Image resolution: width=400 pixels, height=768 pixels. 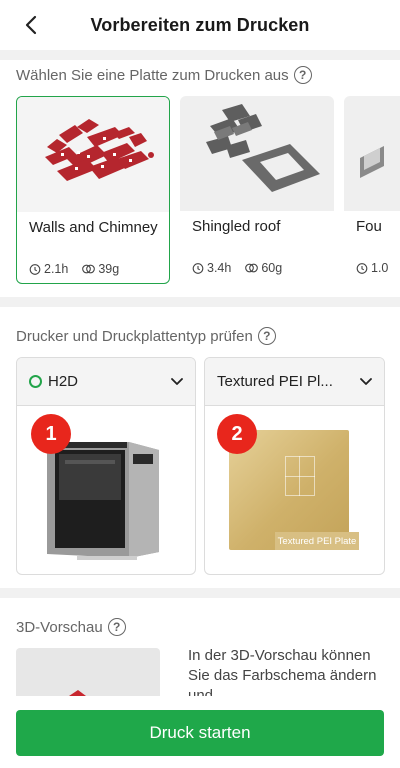 I want to click on plate-type-selector: Textured PEI Pl... Textured PEI Plate 2, so click(x=294, y=466).